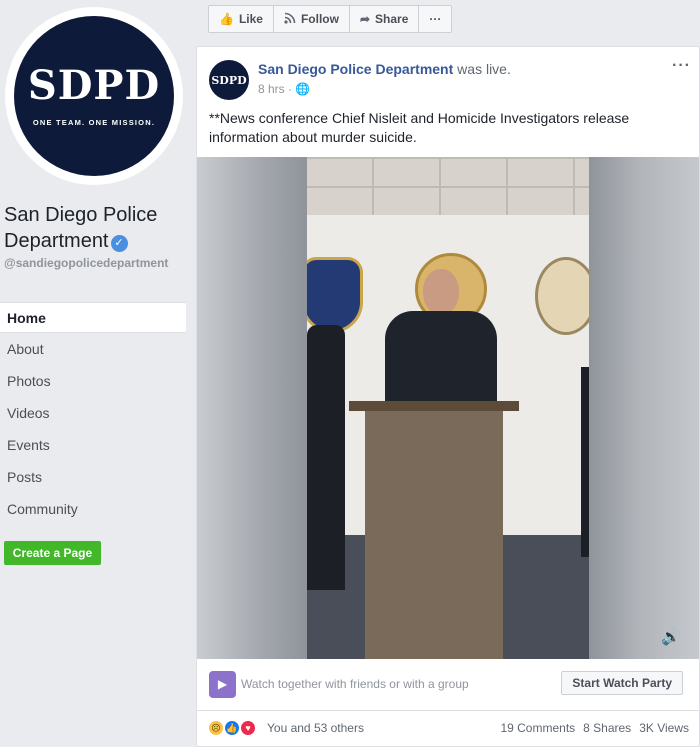 The image size is (700, 747). What do you see at coordinates (441, 361) in the screenshot?
I see `speaker-body` at bounding box center [441, 361].